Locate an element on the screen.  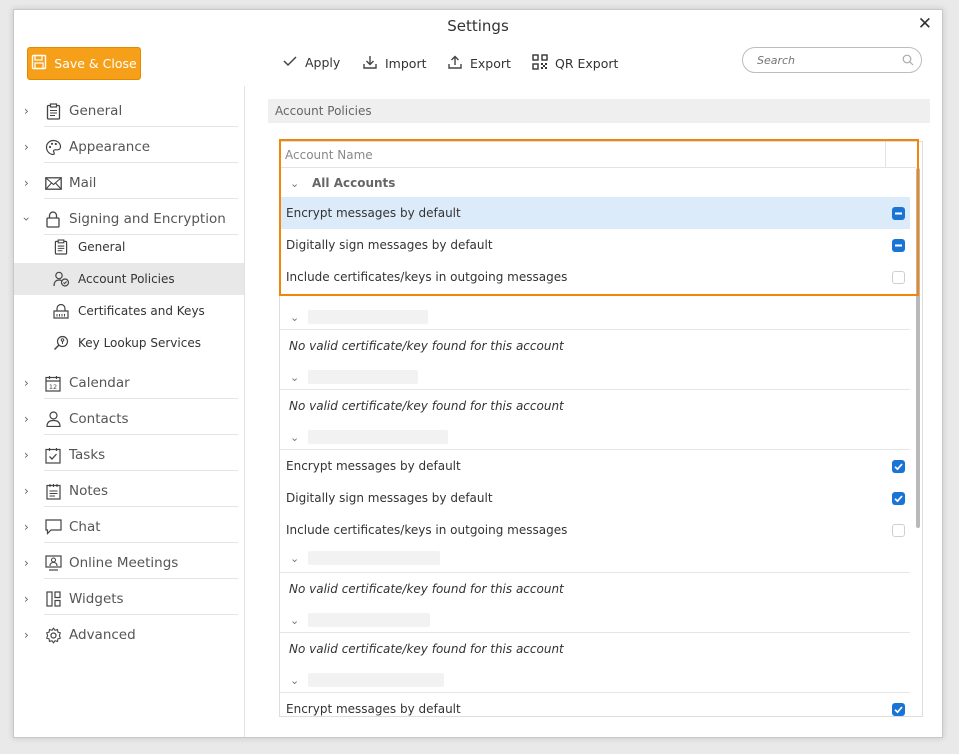
search-input is located at coordinates (828, 60).